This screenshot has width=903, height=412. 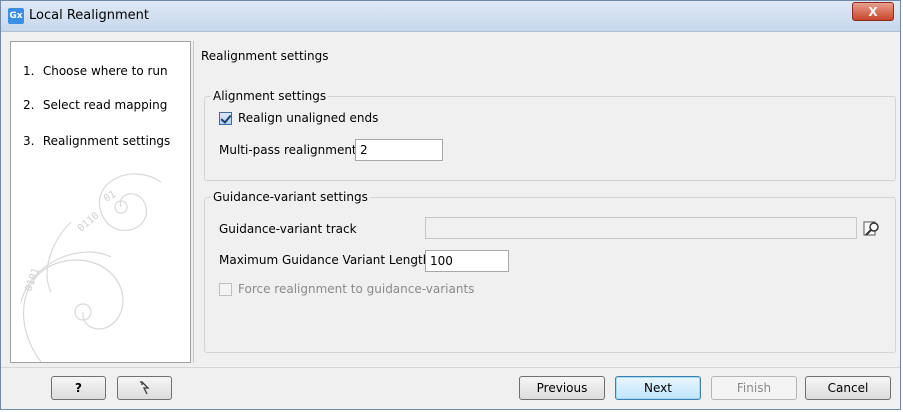 I want to click on force-realignment-label: Force realignment to guidance-variants, so click(x=356, y=289).